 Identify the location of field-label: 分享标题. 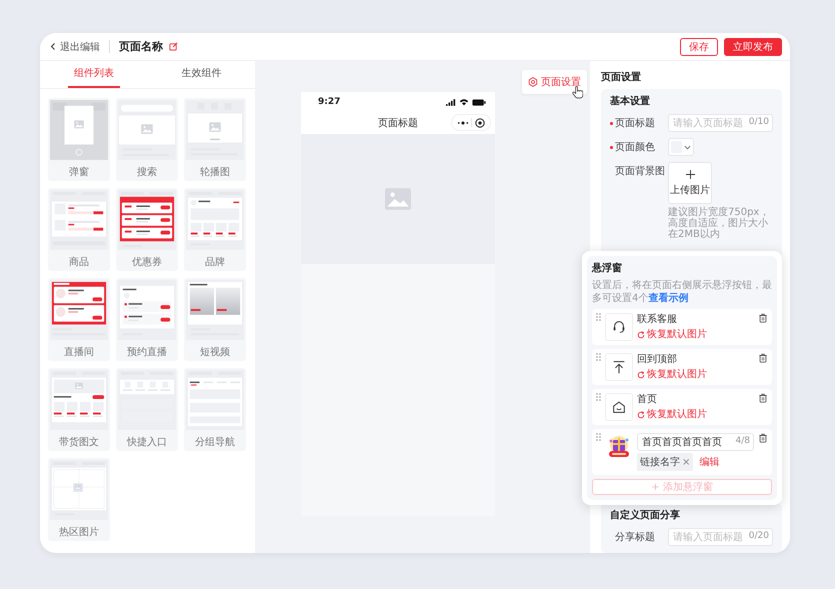
(635, 537).